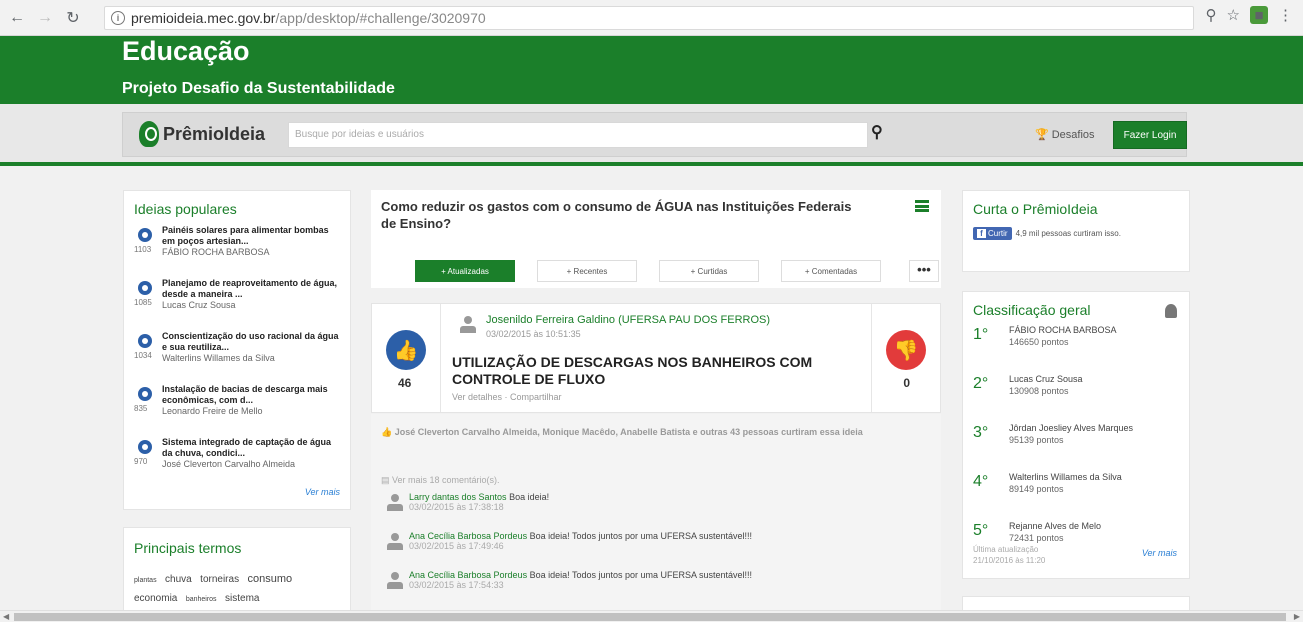 This screenshot has width=1303, height=622. Describe the element at coordinates (45, 18) in the screenshot. I see `forward-icon: →` at that location.